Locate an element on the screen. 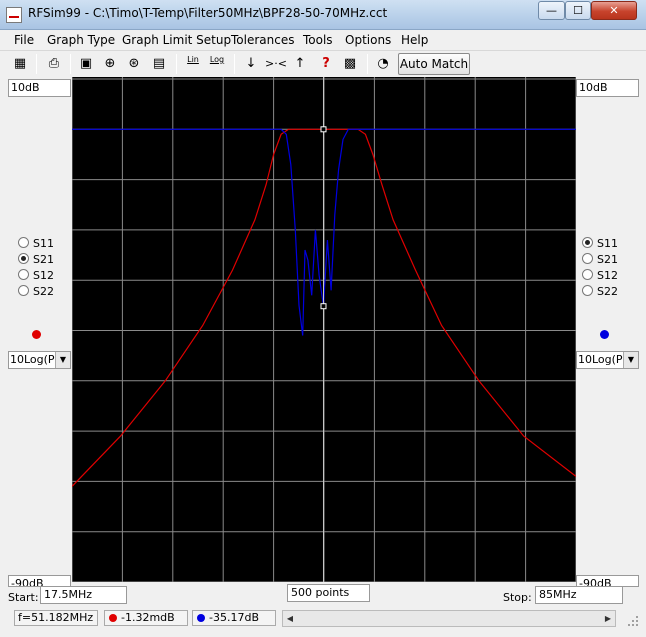 This screenshot has width=646, height=637. right-format-select: 10Log(P) ▼ is located at coordinates (607, 360).